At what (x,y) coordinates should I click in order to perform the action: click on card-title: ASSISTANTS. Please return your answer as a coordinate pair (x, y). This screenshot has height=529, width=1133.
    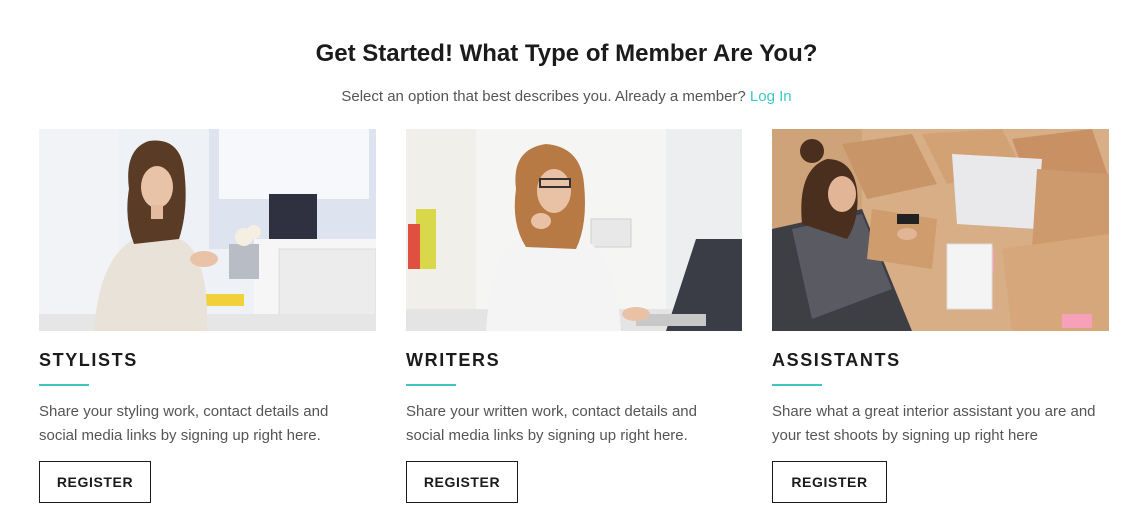
    Looking at the image, I should click on (836, 360).